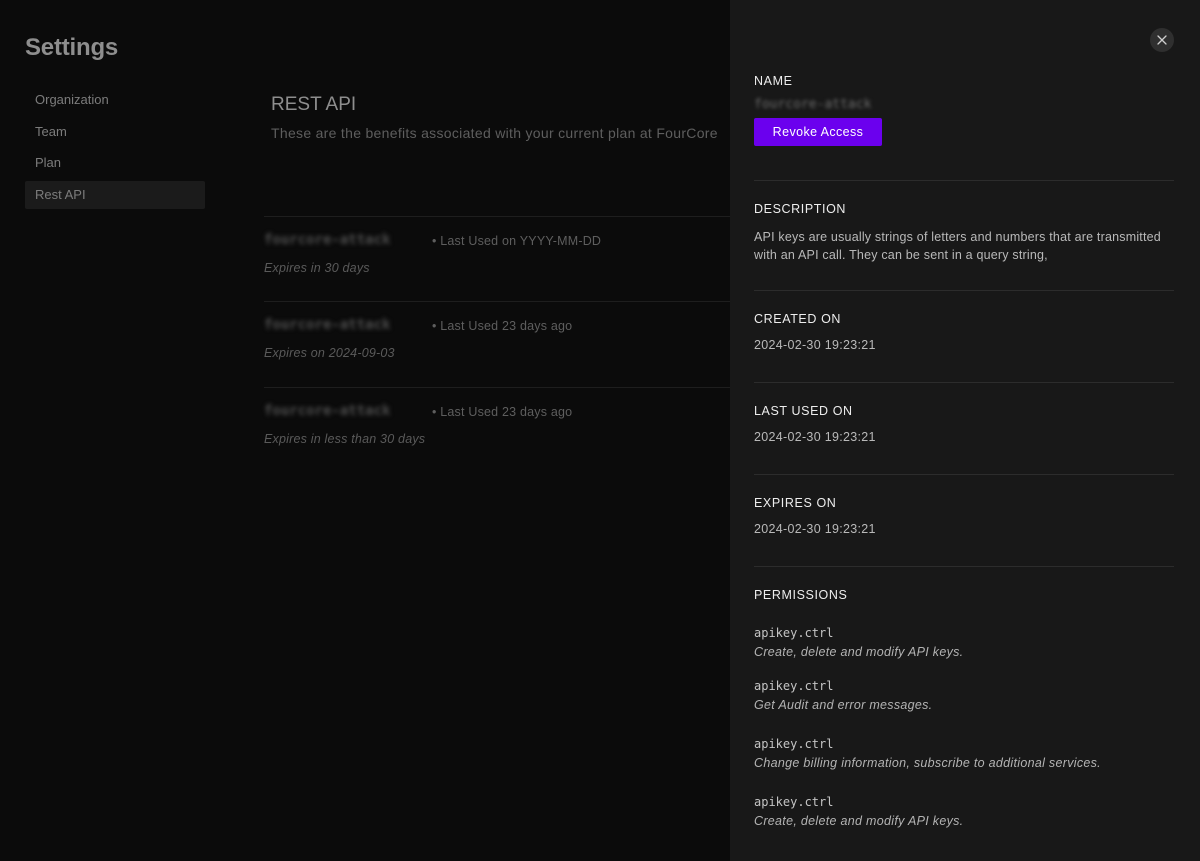 This screenshot has height=861, width=1200. What do you see at coordinates (115, 132) in the screenshot?
I see `sidebar-item-team: Team` at bounding box center [115, 132].